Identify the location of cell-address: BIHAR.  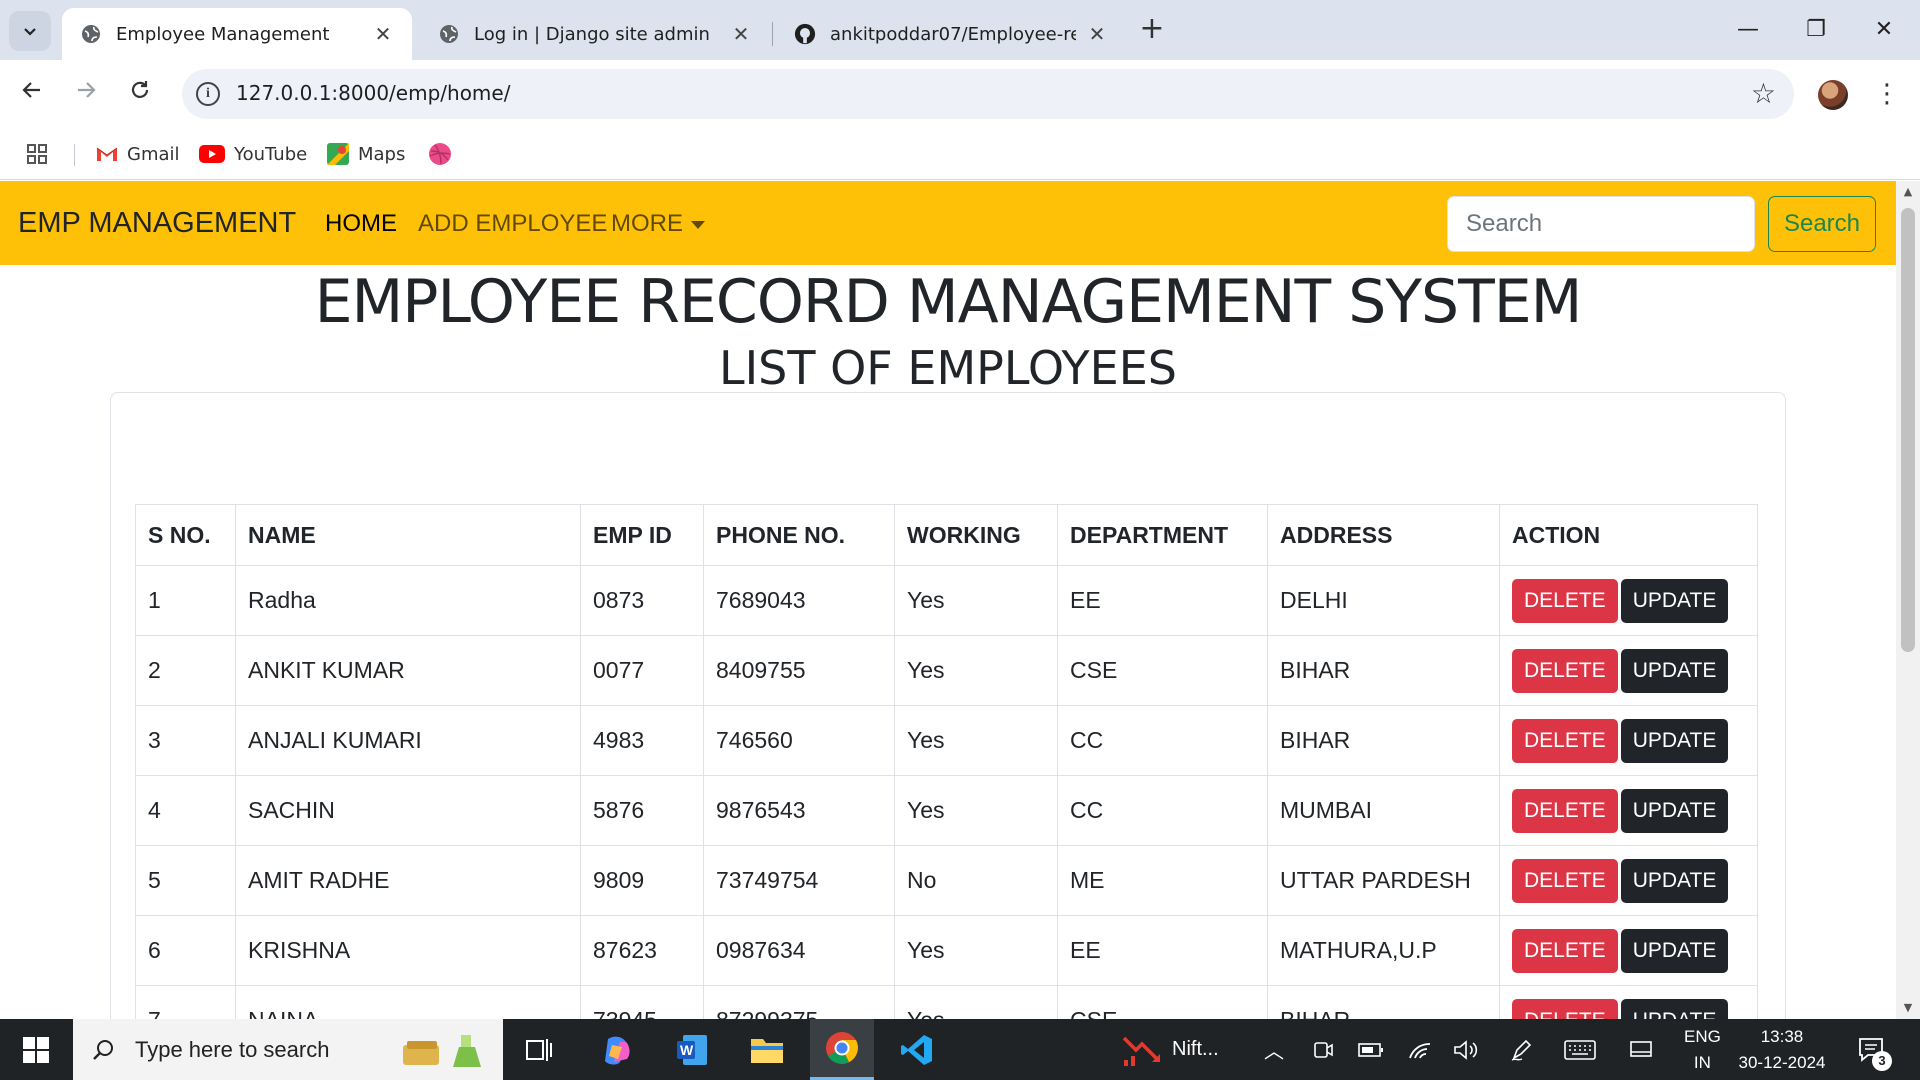
(1383, 1002).